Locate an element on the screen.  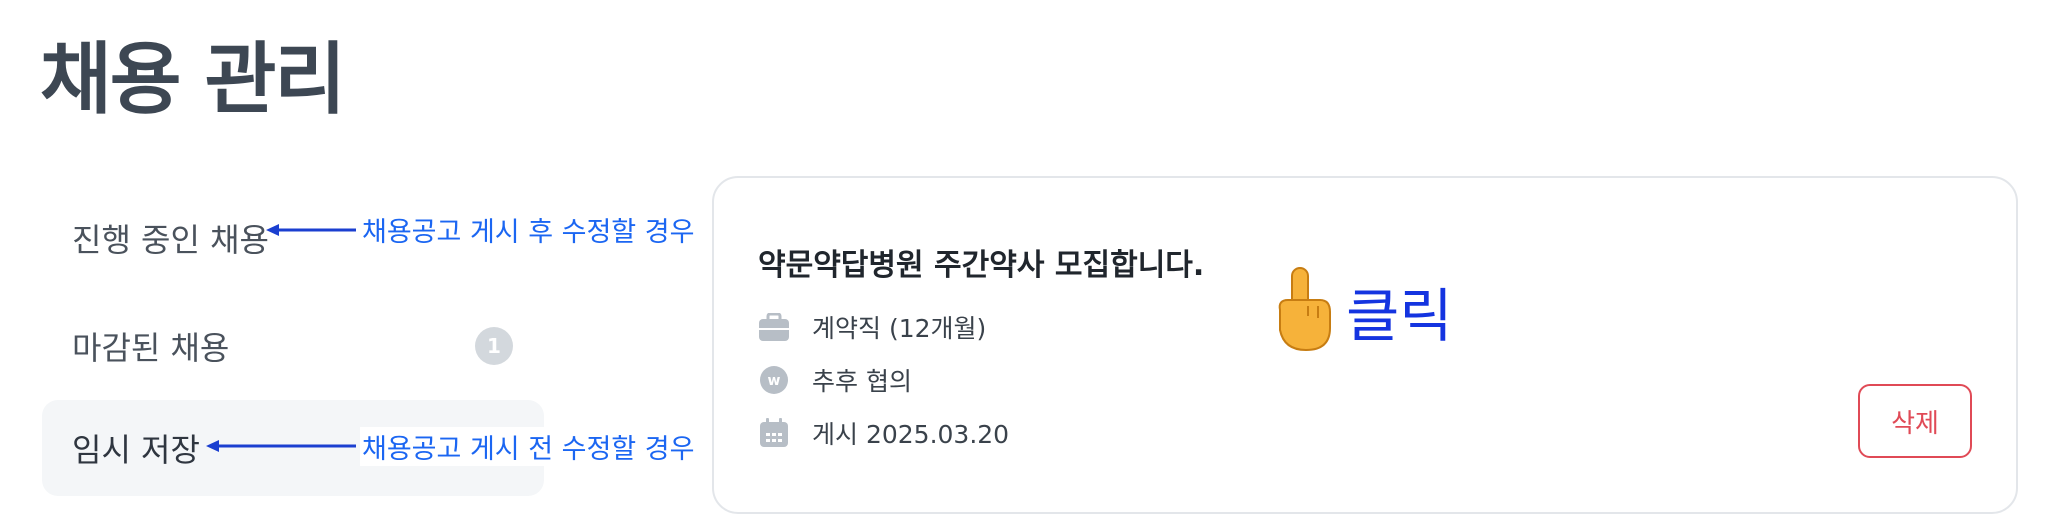
annotation-draft: 채용공고 게시 전 수정할 경우 is located at coordinates (528, 446).